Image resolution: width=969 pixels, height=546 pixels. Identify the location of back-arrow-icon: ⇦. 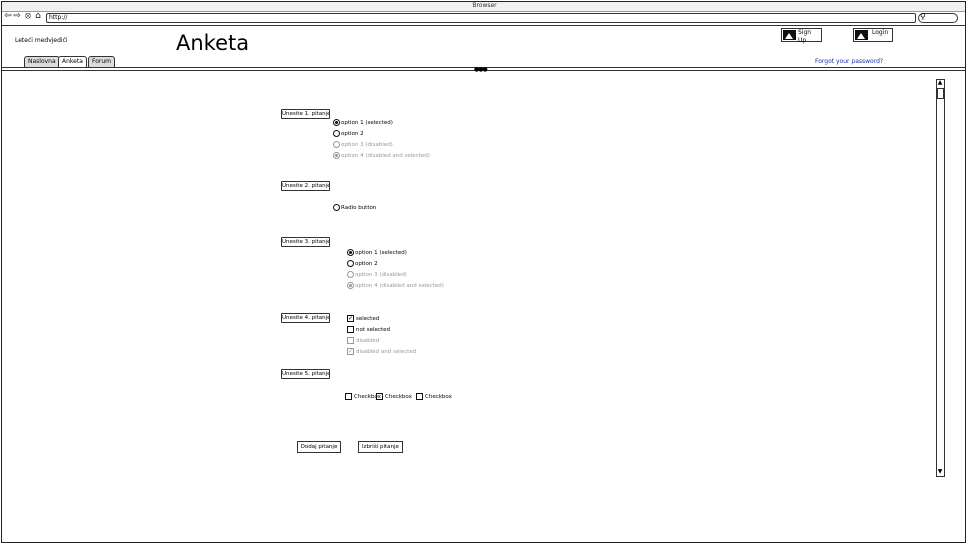
(8, 16).